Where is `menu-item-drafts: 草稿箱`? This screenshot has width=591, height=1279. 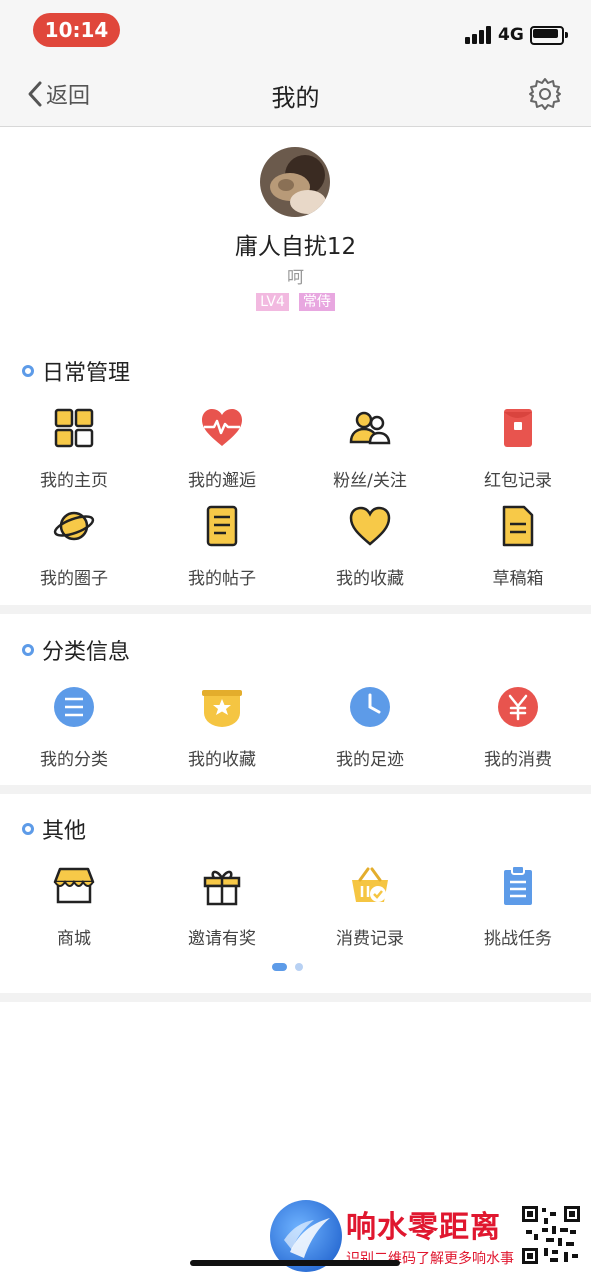 menu-item-drafts: 草稿箱 is located at coordinates (517, 546).